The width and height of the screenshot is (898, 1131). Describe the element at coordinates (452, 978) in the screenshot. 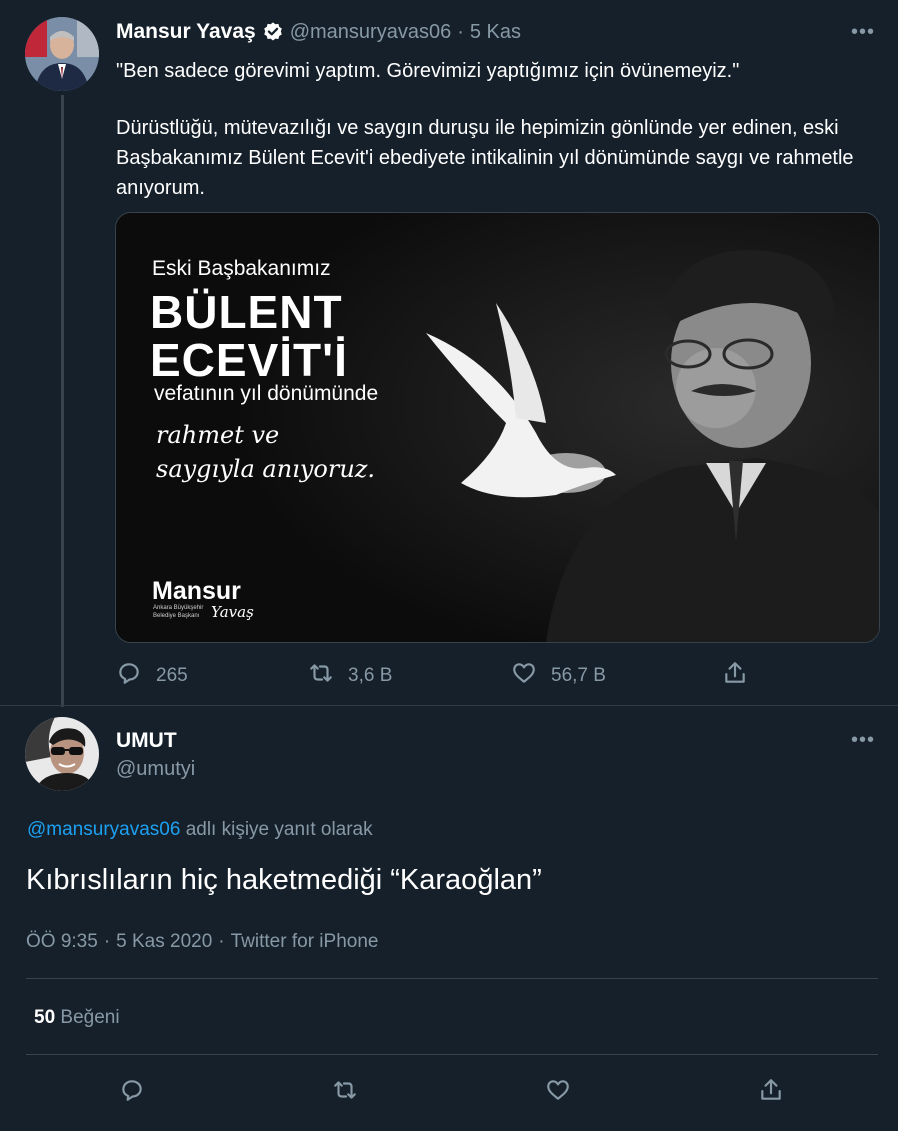

I see `meta-divider` at that location.